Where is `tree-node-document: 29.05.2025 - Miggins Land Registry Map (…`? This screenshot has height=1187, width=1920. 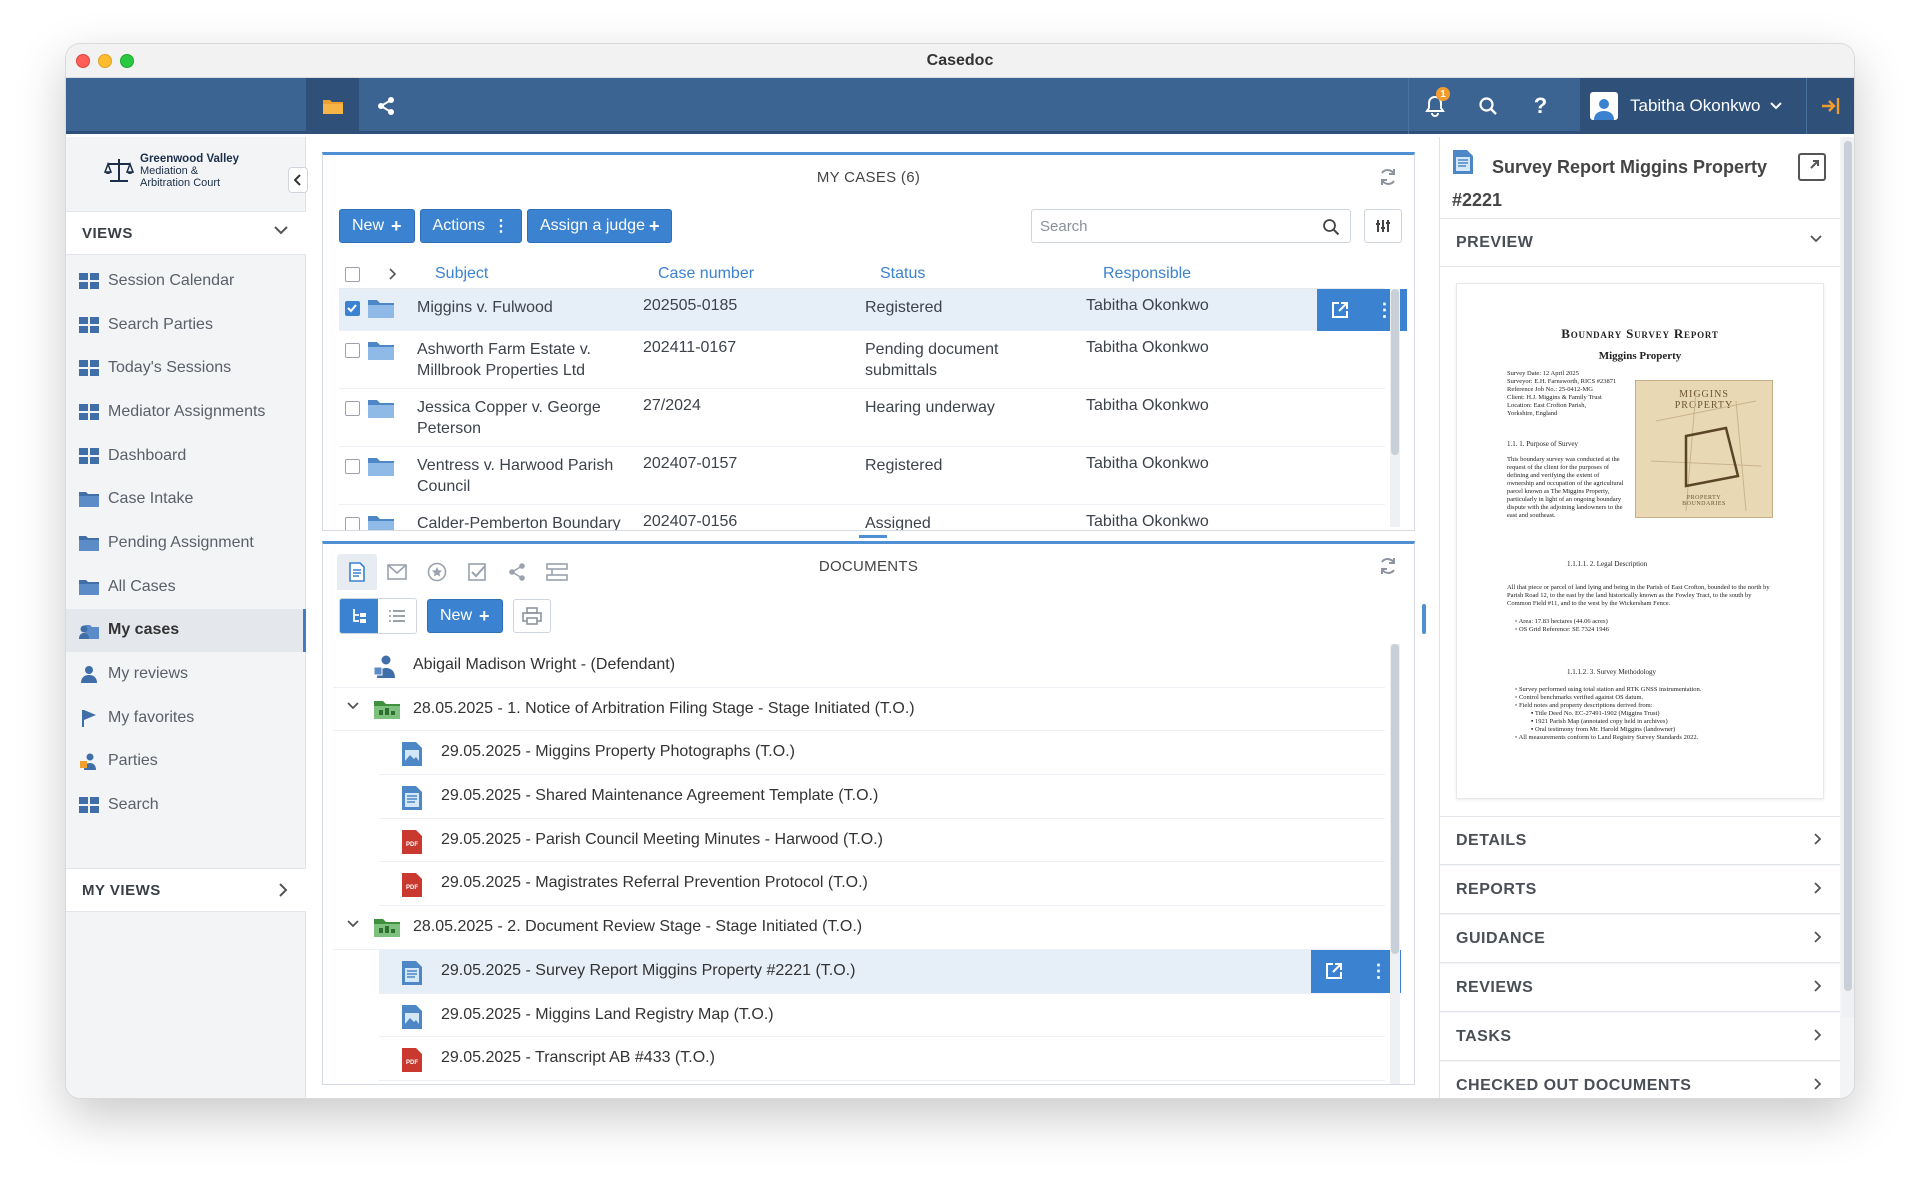
tree-node-document: 29.05.2025 - Miggins Land Registry Map (… is located at coordinates (882, 1016).